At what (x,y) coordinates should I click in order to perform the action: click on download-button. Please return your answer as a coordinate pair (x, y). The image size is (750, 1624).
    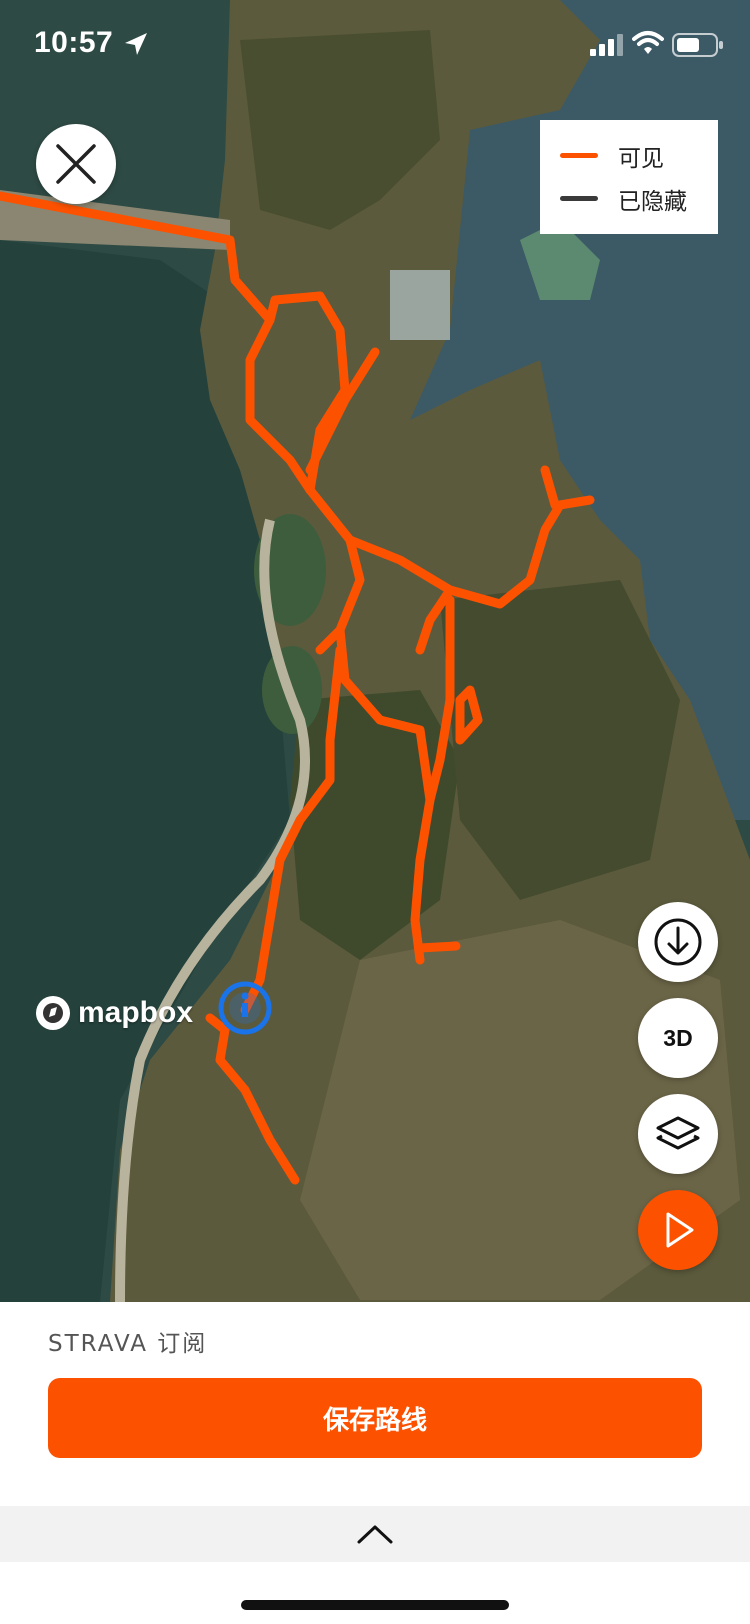
    Looking at the image, I should click on (678, 942).